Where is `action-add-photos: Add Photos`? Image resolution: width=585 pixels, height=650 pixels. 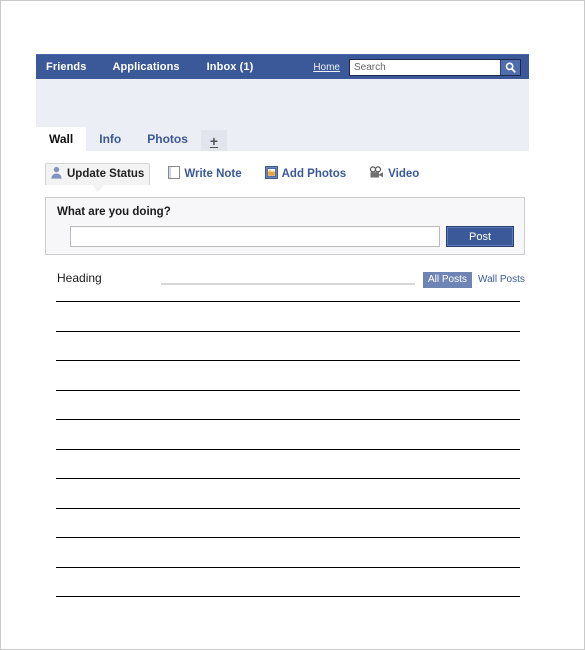
action-add-photos: Add Photos is located at coordinates (306, 174).